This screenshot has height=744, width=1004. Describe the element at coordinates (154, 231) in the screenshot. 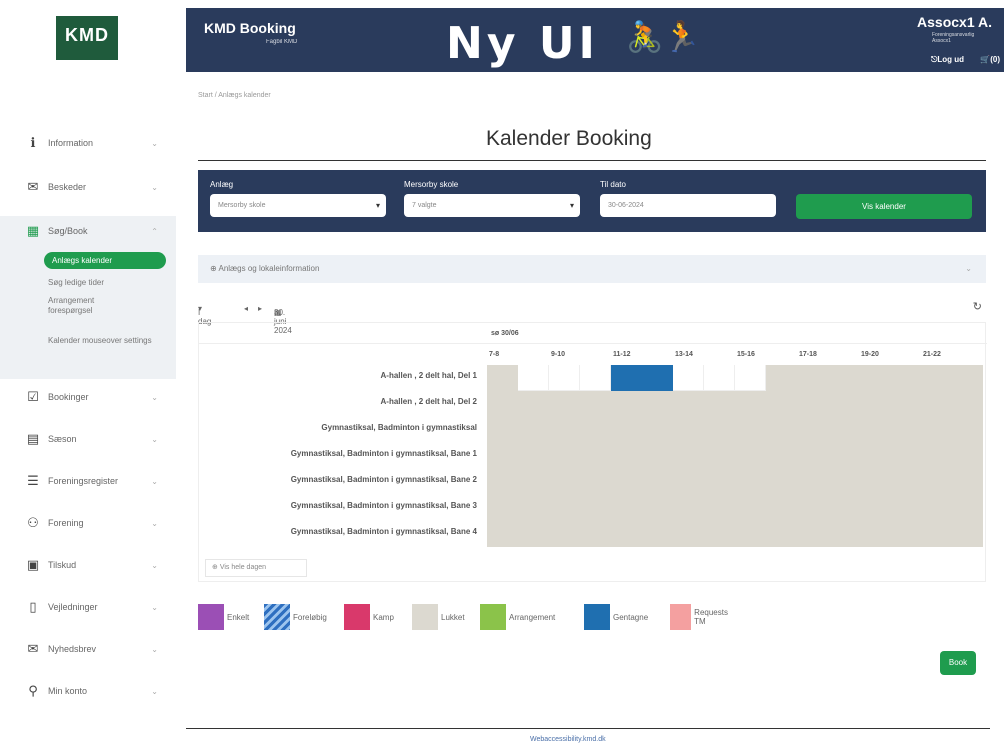

I see `chevron-up-icon: ⌃` at that location.